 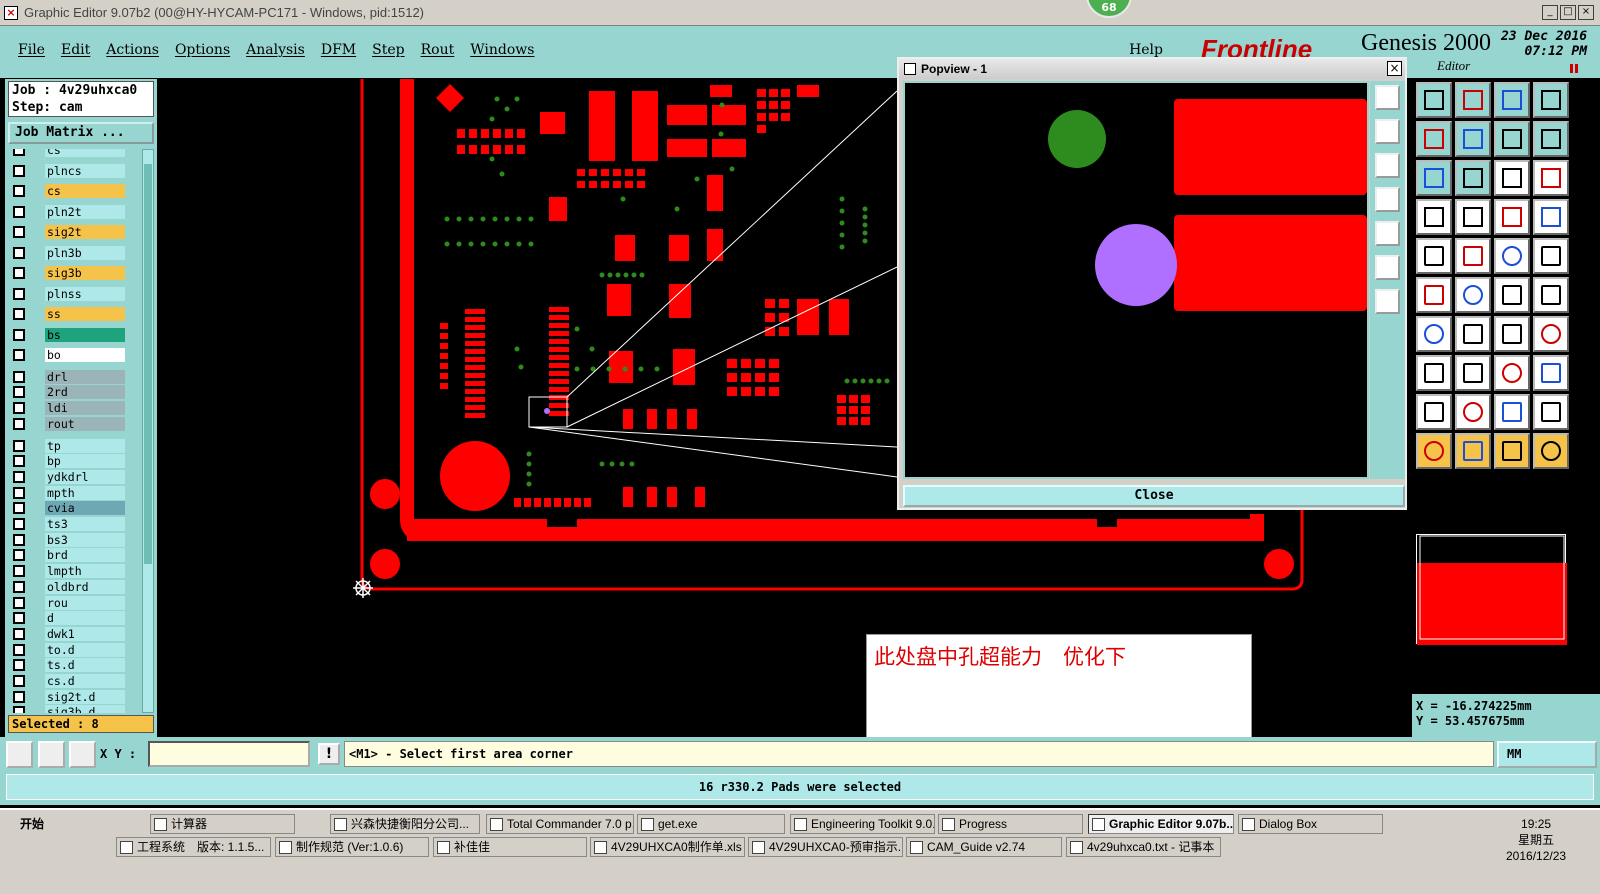 What do you see at coordinates (1387, 233) in the screenshot?
I see `pan-right-icon` at bounding box center [1387, 233].